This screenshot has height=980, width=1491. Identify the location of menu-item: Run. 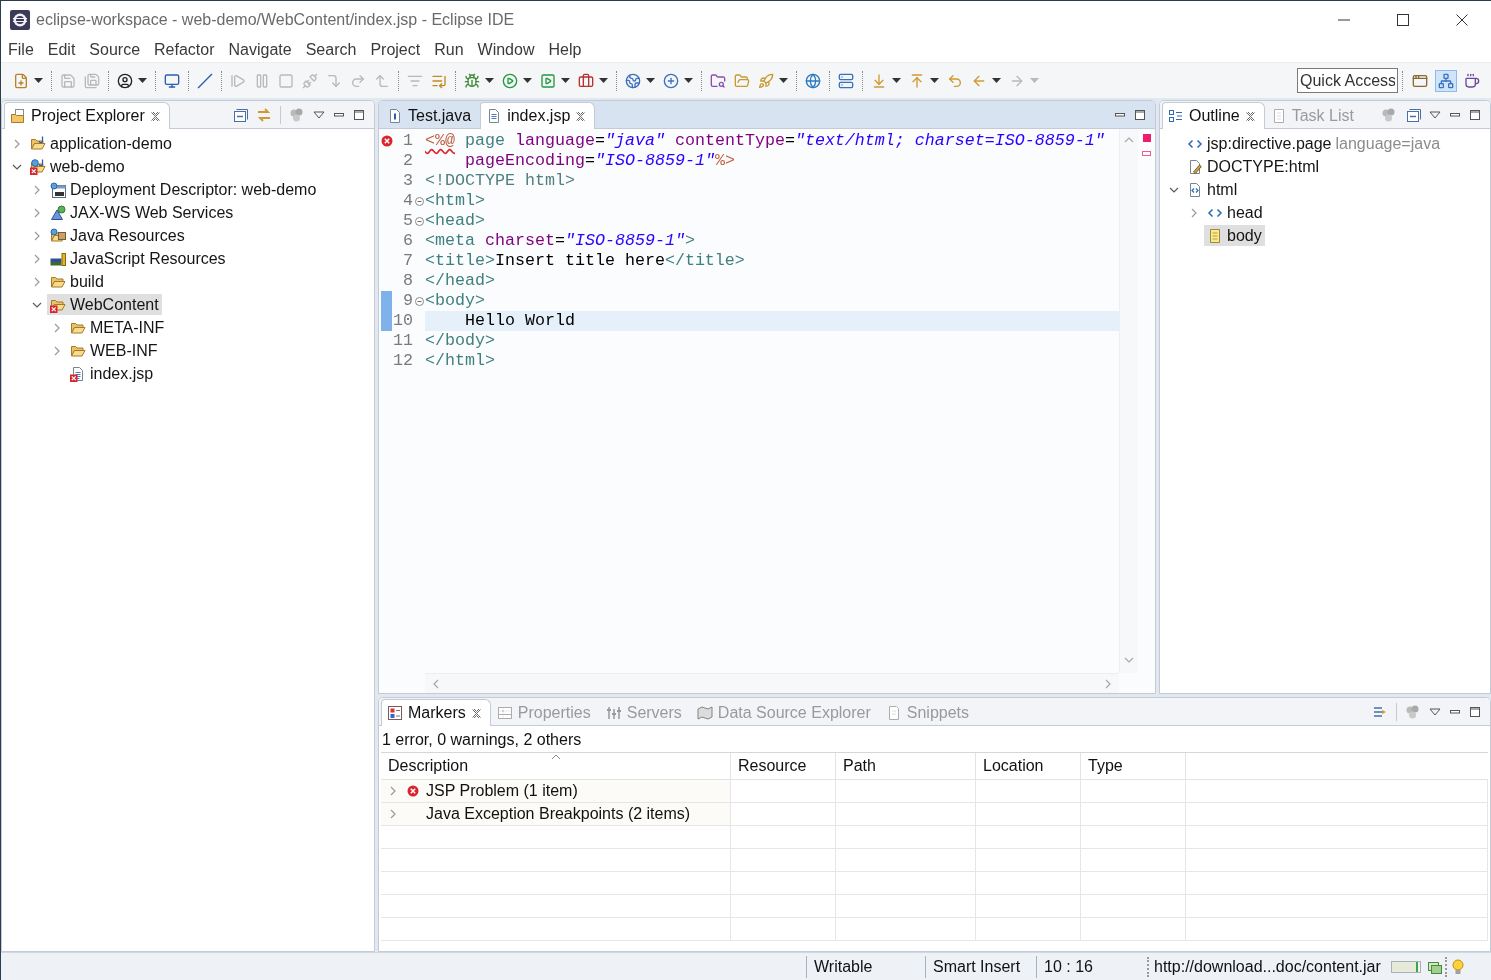
(449, 50).